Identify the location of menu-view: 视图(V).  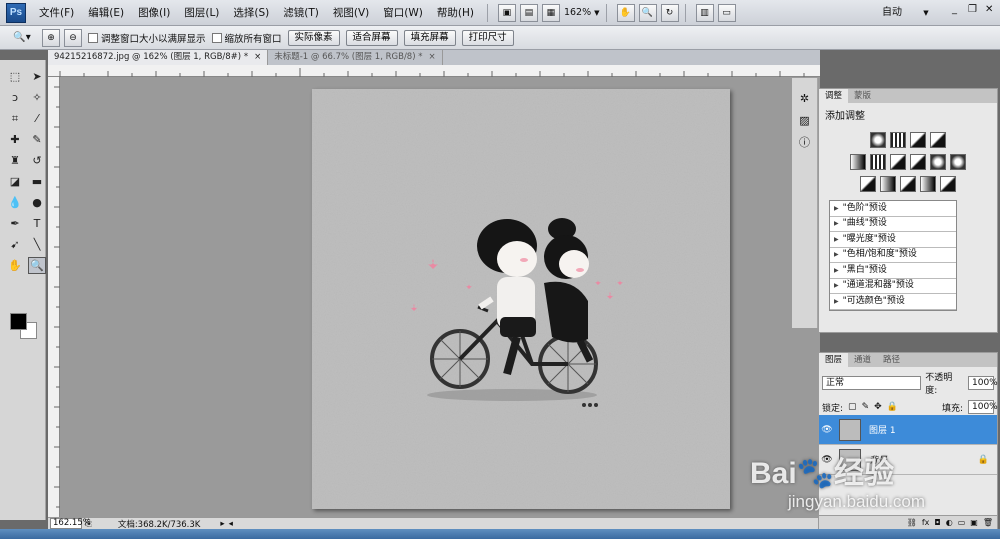
(351, 13).